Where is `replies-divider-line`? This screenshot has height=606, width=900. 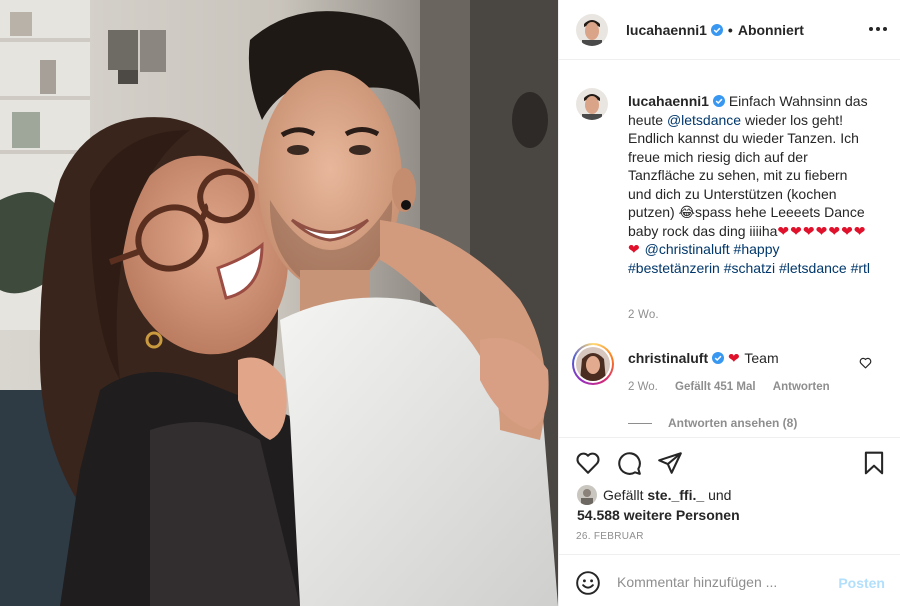
replies-divider-line is located at coordinates (640, 423).